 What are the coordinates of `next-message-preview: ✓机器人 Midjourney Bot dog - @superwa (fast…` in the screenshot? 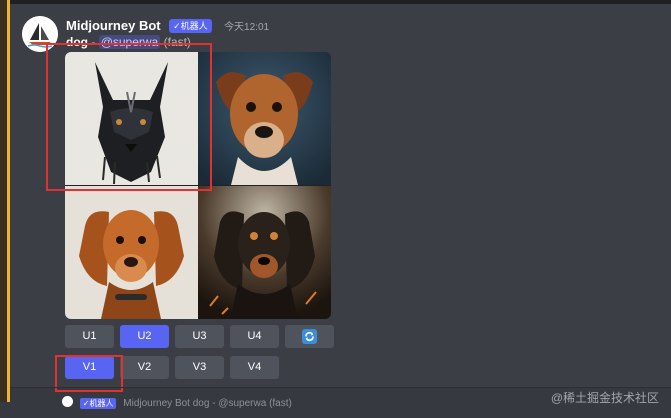 It's located at (177, 402).